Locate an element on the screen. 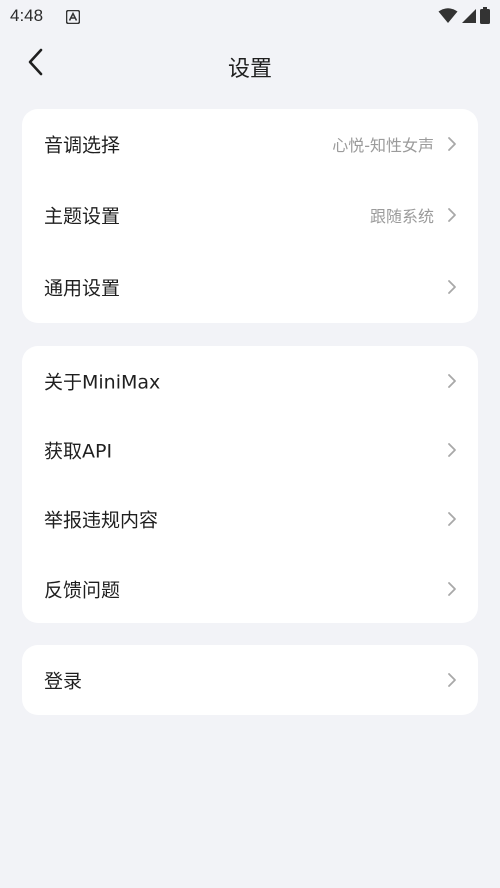 This screenshot has width=500, height=888. wifi-icon is located at coordinates (448, 17).